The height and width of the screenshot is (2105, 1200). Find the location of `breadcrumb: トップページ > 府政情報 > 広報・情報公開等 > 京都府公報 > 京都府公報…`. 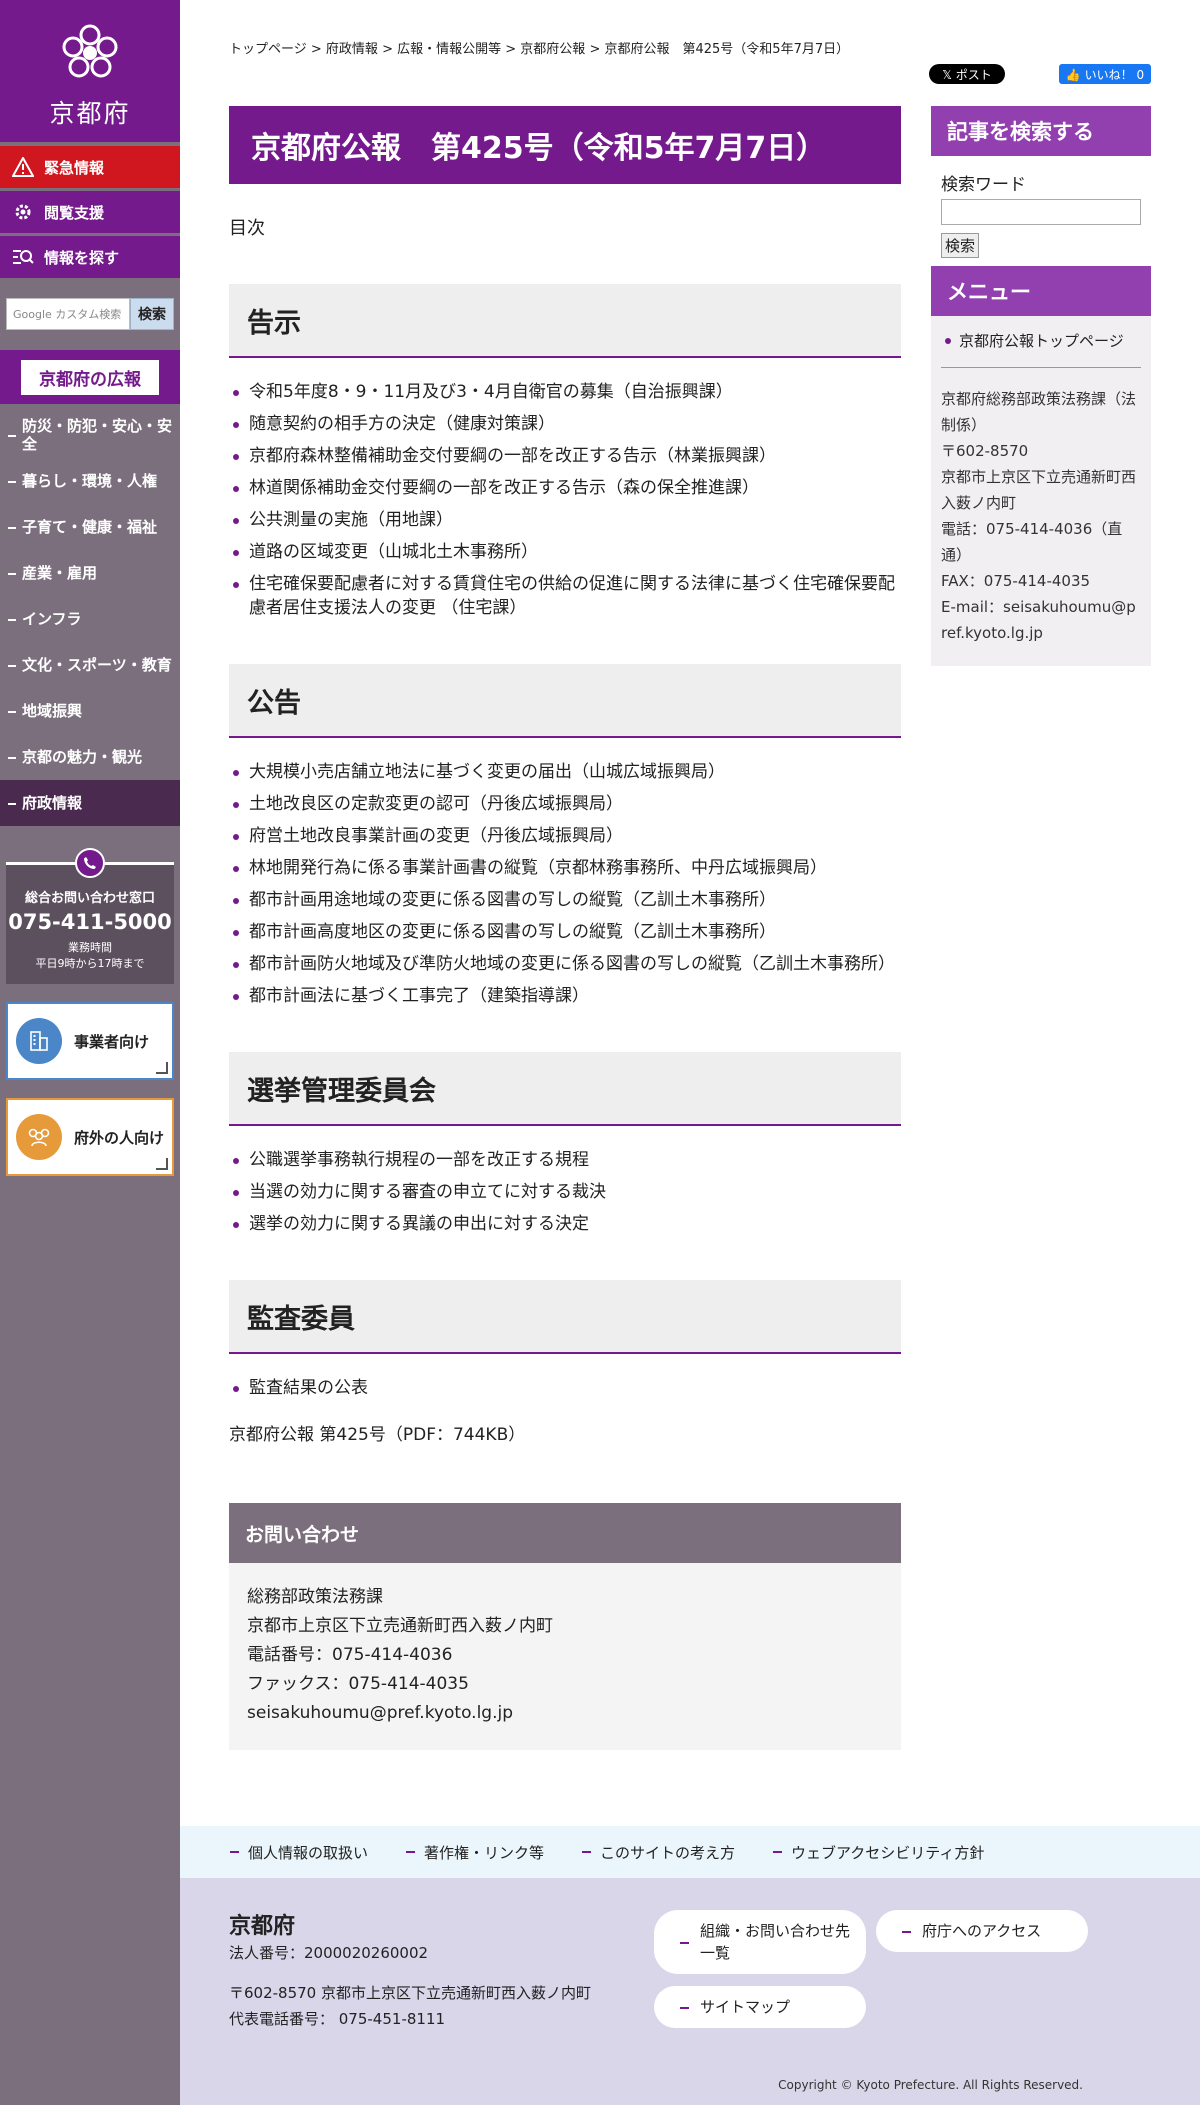

breadcrumb: トップページ > 府政情報 > 広報・情報公開等 > 京都府公報 > 京都府公報… is located at coordinates (539, 49).